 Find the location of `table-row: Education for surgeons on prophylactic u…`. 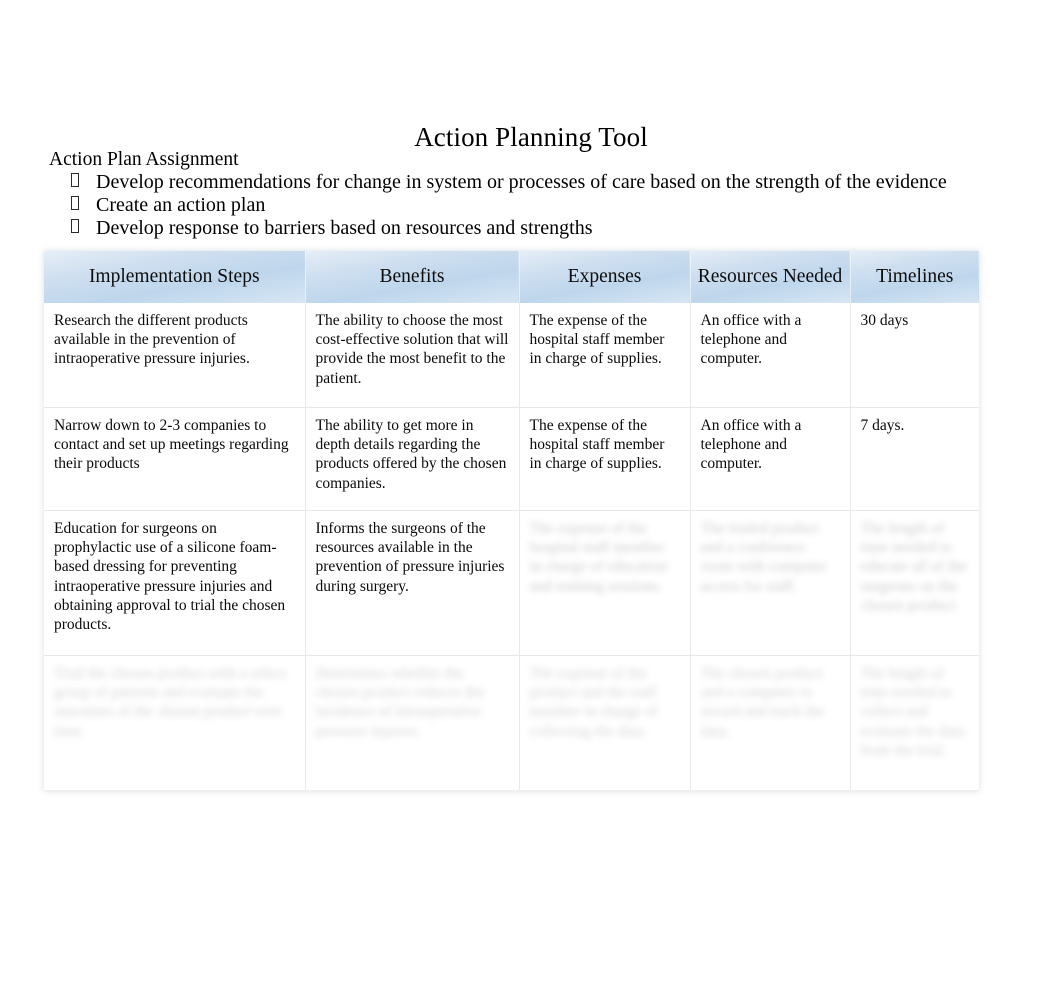

table-row: Education for surgeons on prophylactic u… is located at coordinates (511, 583).